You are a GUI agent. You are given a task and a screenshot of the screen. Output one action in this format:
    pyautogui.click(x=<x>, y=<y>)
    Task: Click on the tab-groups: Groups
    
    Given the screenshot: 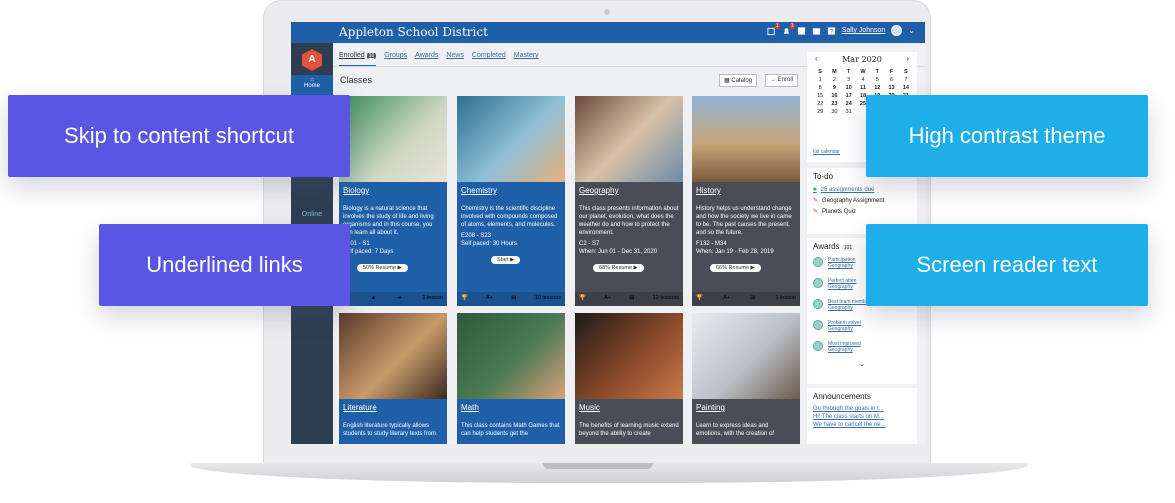 What is the action you would take?
    pyautogui.click(x=395, y=59)
    